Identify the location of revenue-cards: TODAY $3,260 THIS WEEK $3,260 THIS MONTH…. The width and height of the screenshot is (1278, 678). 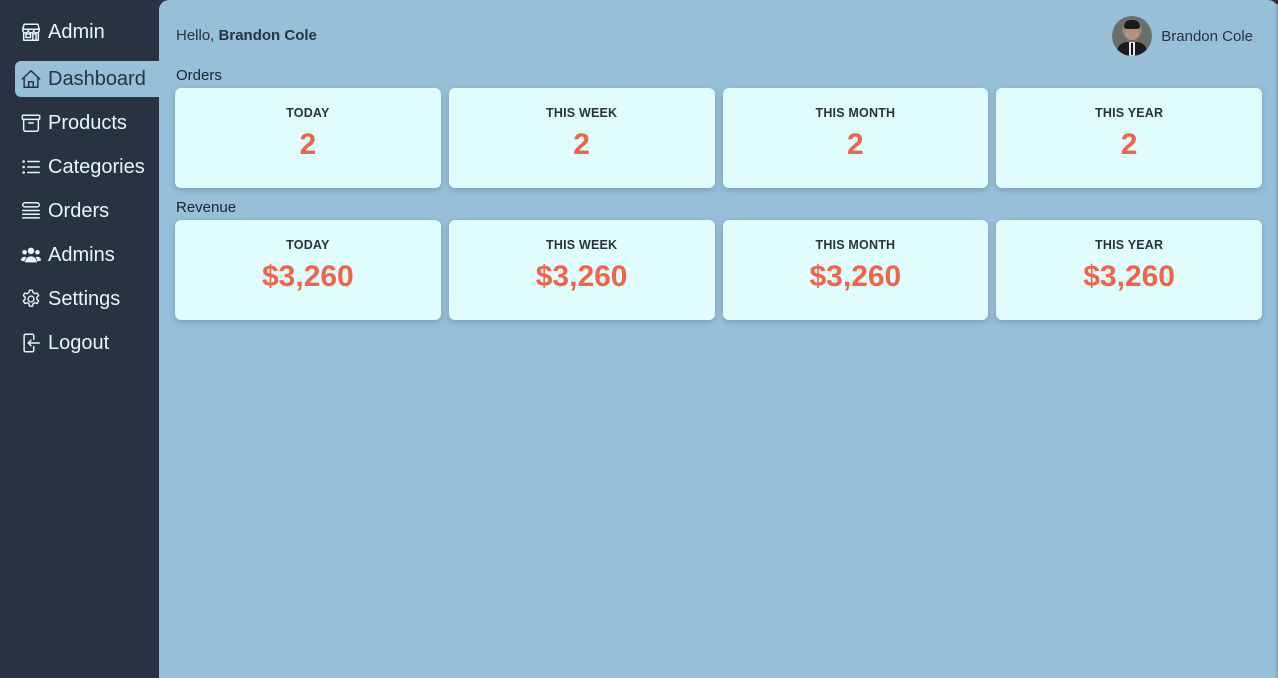
(718, 270).